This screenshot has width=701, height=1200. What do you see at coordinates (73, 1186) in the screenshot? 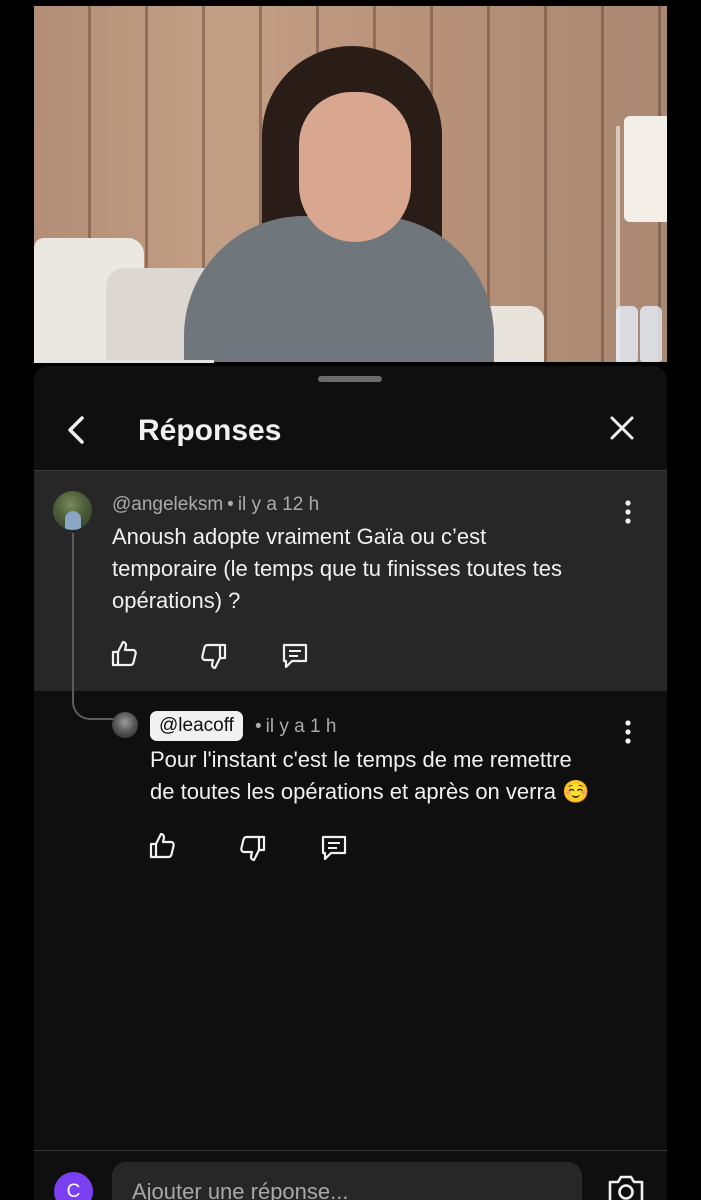
I see `user-avatar: C` at bounding box center [73, 1186].